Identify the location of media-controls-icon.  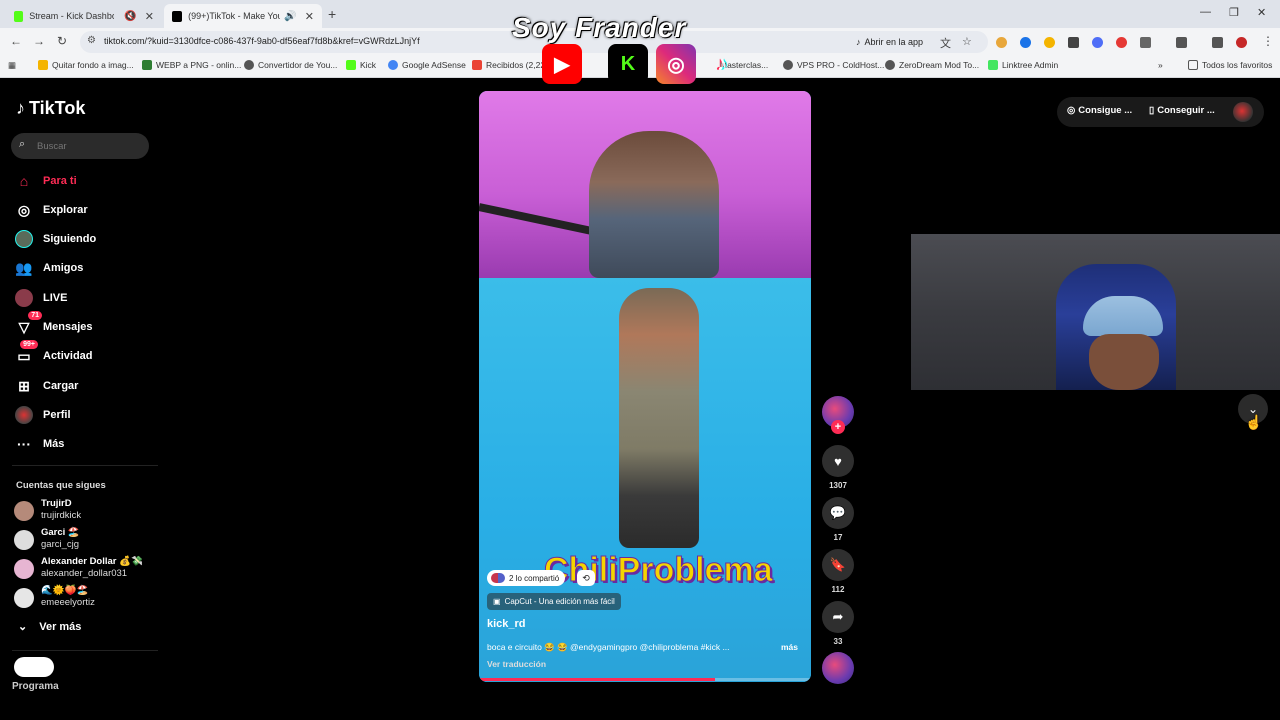
(1217, 42).